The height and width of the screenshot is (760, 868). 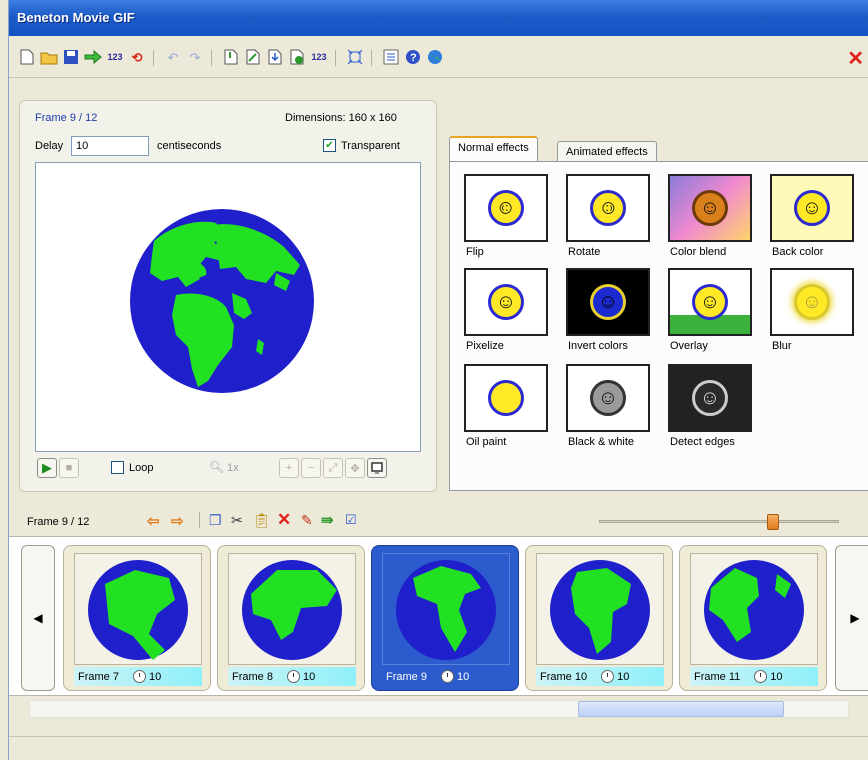 I want to click on frame-slider, so click(x=719, y=522).